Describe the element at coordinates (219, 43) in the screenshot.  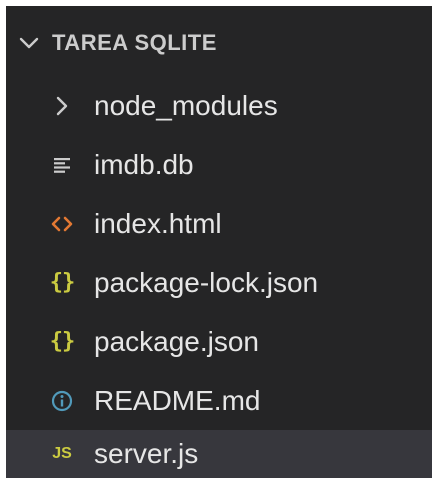
I see `explorer-section-header: TAREA SQLITE` at that location.